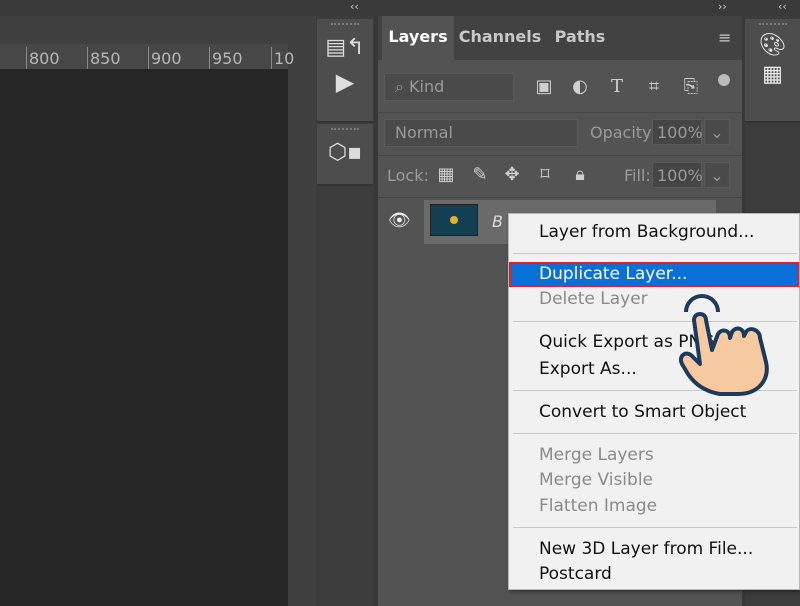  Describe the element at coordinates (512, 174) in the screenshot. I see `lock-position-icon: ✥` at that location.